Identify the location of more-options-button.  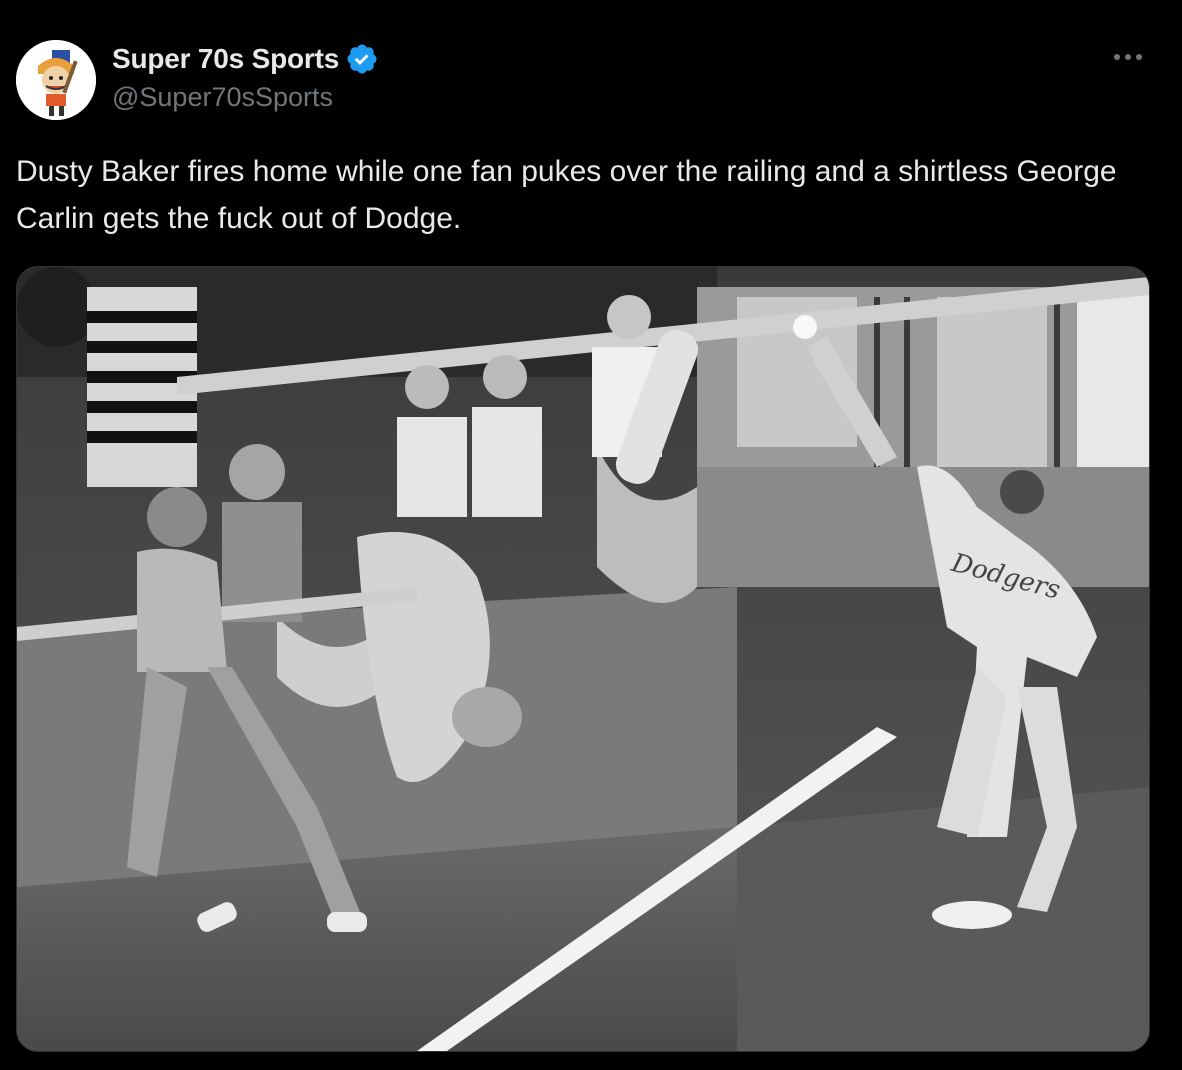
(1128, 57).